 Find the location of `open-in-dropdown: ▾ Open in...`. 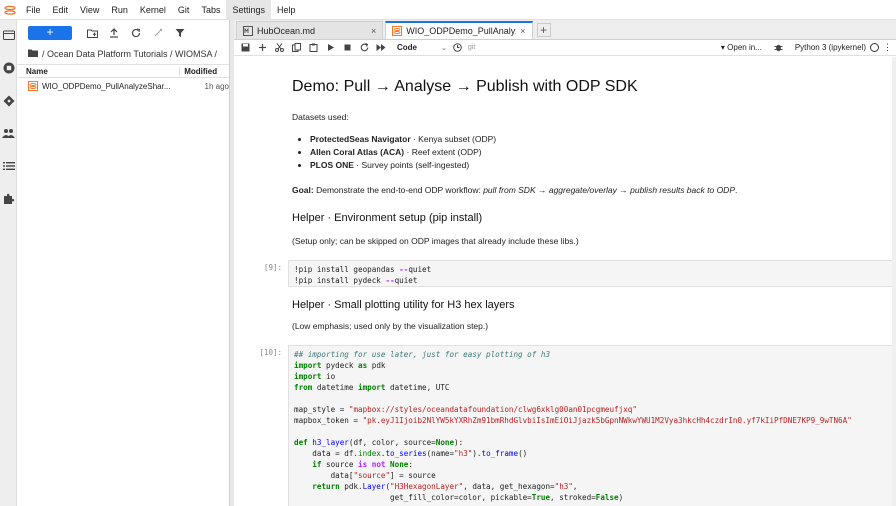

open-in-dropdown: ▾ Open in... is located at coordinates (741, 47).